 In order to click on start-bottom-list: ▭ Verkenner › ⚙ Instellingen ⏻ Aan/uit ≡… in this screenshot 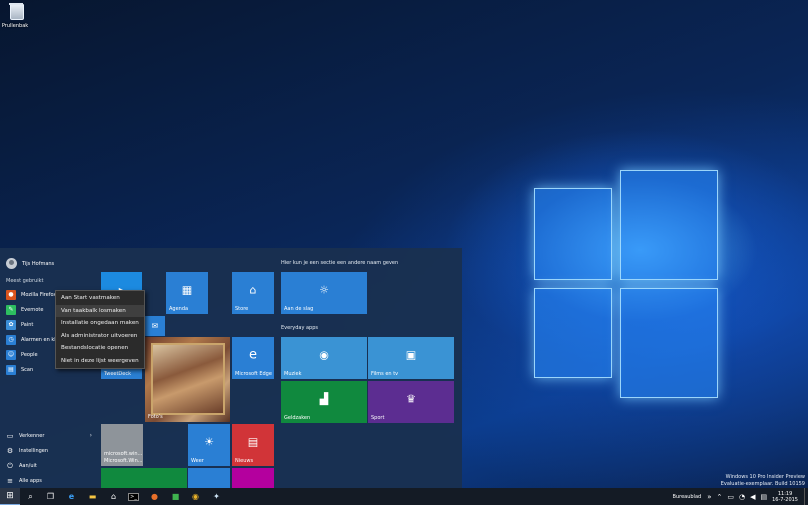, I will do `click(49, 458)`.